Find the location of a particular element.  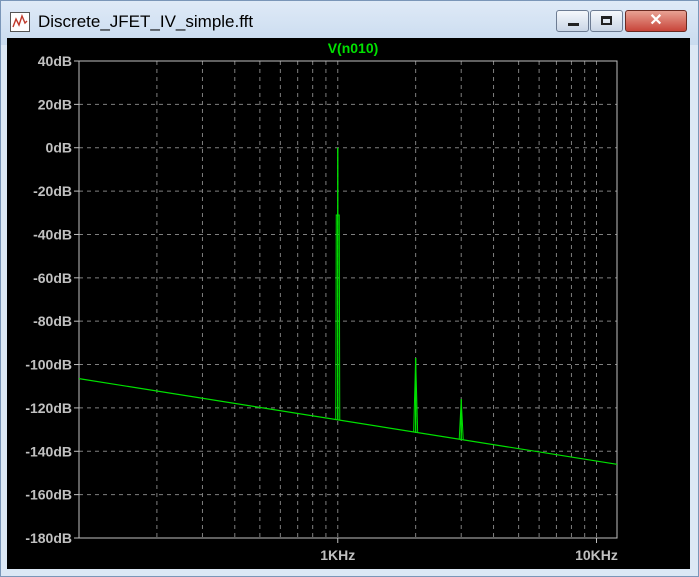

x-axis-ticks: 1KHz 10KHz is located at coordinates (469, 550).